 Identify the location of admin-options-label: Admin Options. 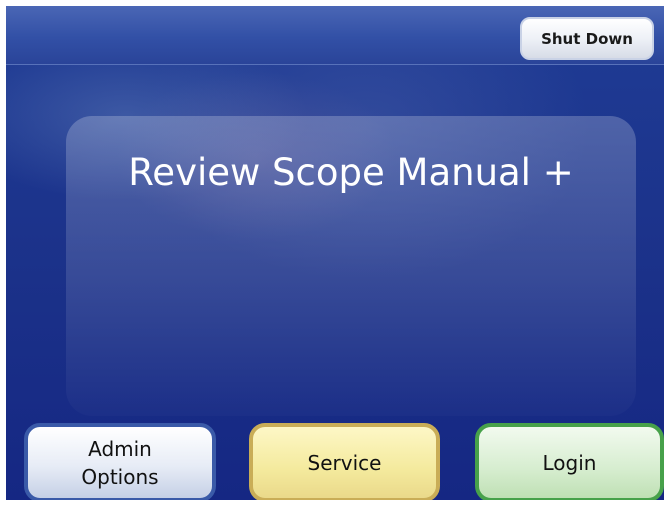
(119, 463).